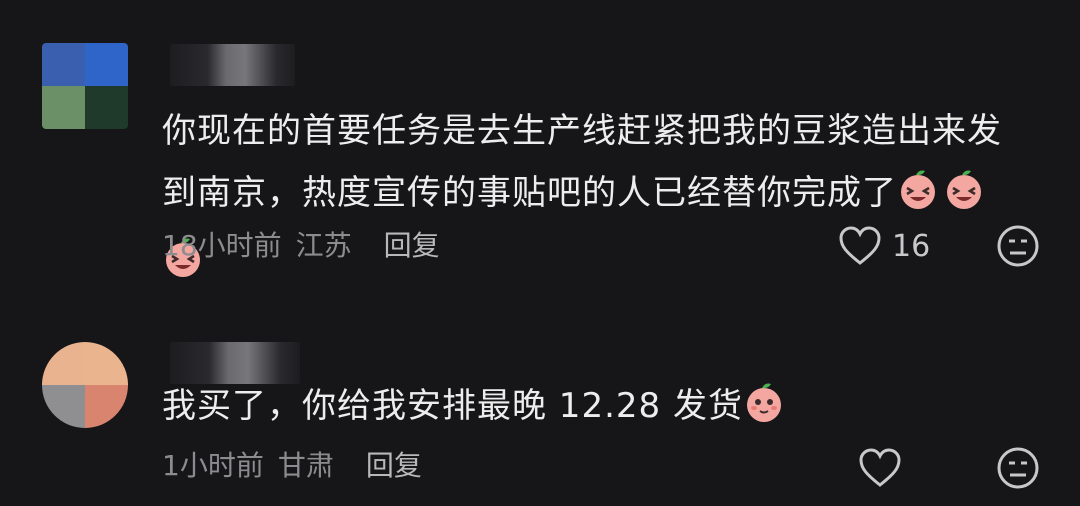  I want to click on comment-body: 我买了，你给我安排最晚 12.28 发货, so click(452, 406).